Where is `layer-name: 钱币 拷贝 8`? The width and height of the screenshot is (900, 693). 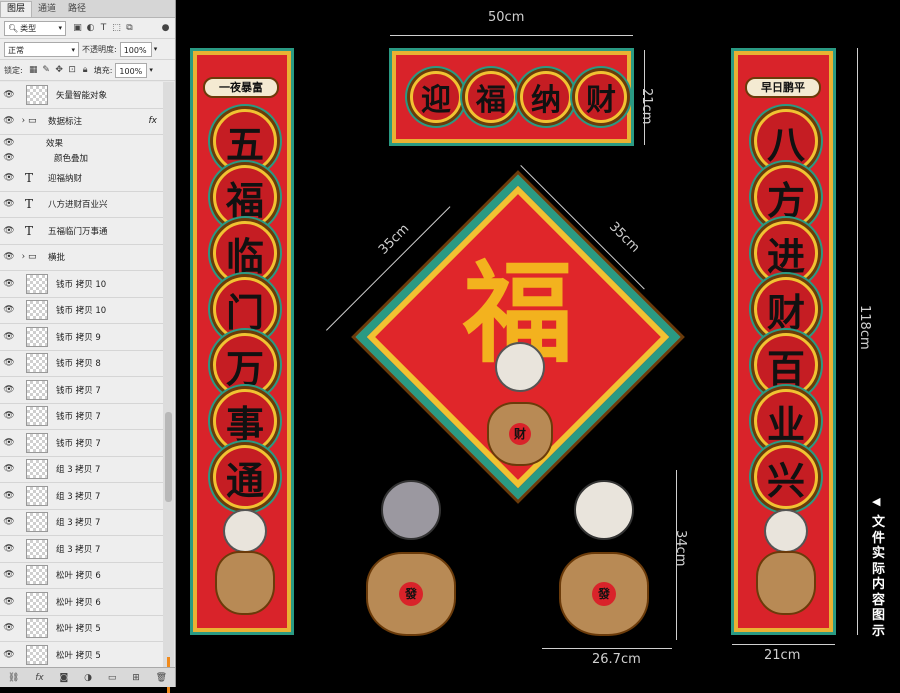
layer-name: 钱币 拷贝 8 is located at coordinates (78, 363).